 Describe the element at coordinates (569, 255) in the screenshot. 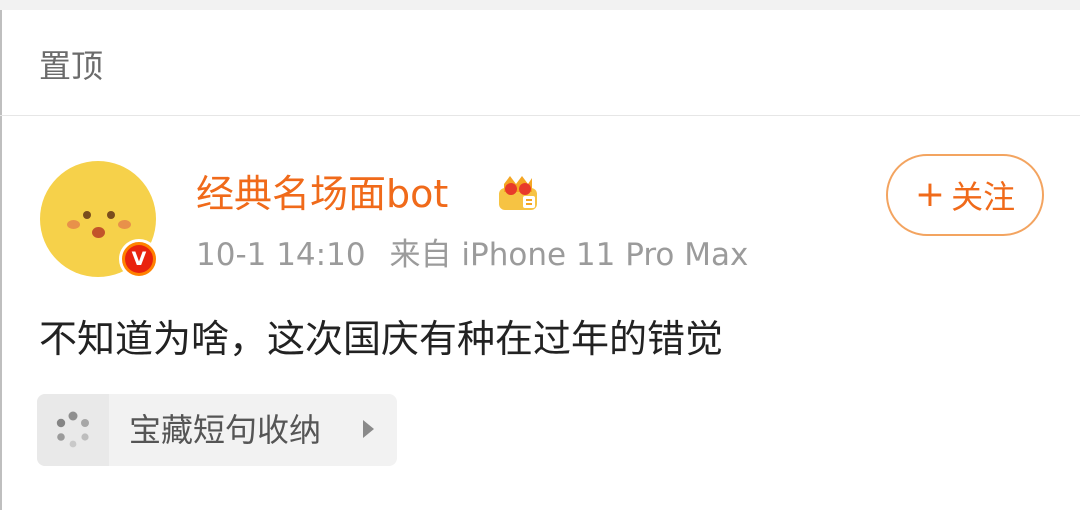

I see `post-source: 来自 iPhone 11 Pro Max` at that location.